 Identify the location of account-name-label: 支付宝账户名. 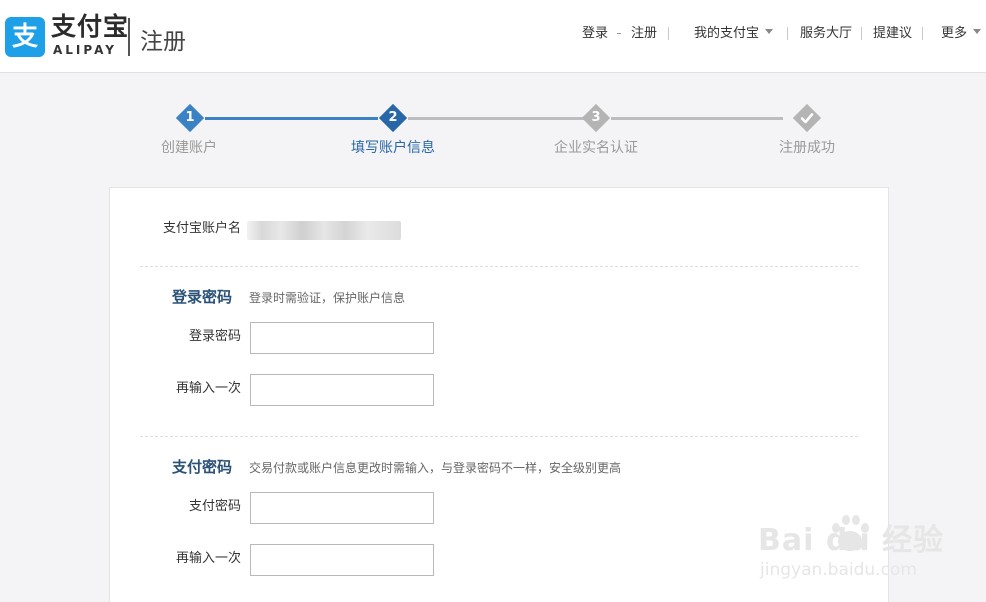
(201, 228).